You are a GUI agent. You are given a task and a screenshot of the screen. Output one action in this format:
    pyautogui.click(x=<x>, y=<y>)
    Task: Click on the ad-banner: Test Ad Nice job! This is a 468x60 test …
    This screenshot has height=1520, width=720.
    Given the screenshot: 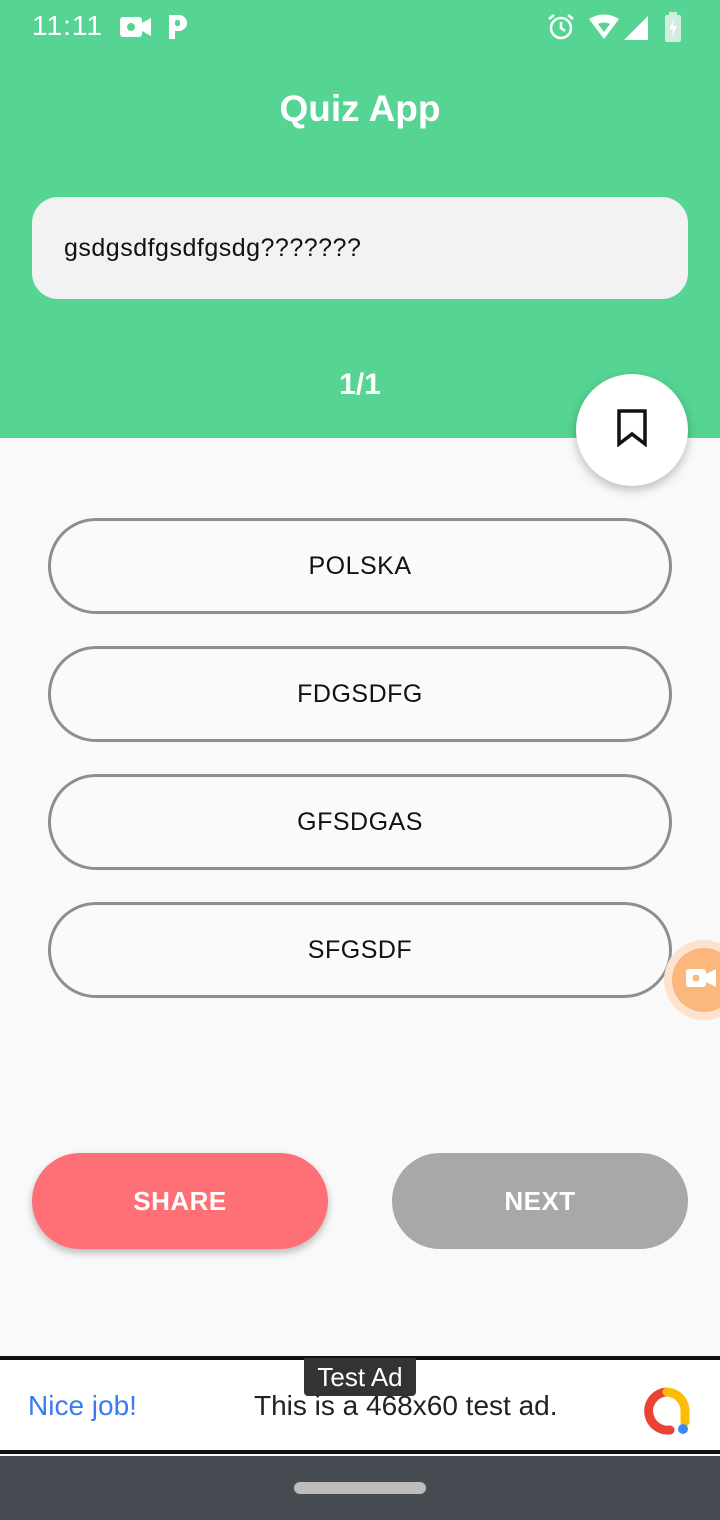 What is the action you would take?
    pyautogui.click(x=360, y=1405)
    